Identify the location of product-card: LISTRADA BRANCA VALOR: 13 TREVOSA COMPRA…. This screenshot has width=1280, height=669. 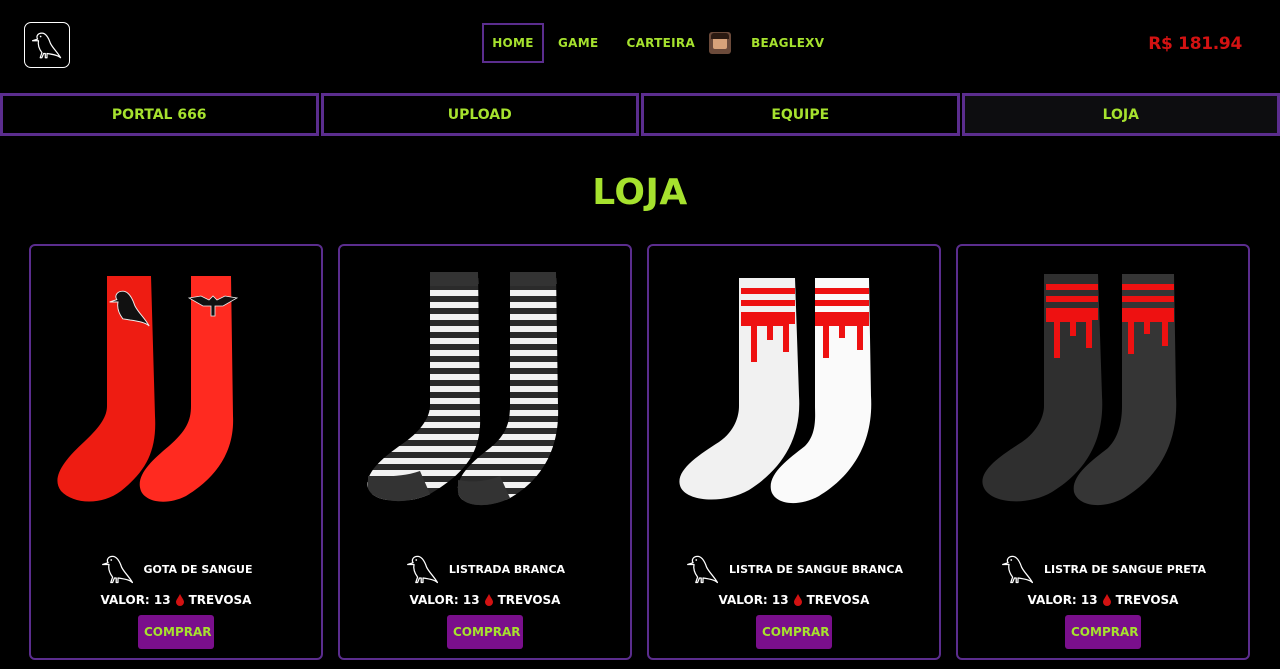
(485, 452).